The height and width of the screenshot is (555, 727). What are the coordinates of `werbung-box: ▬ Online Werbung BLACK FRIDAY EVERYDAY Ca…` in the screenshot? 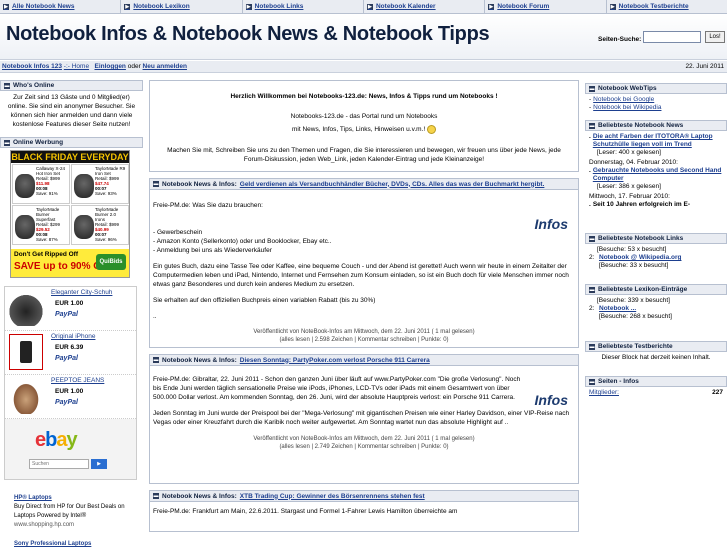 It's located at (71, 343).